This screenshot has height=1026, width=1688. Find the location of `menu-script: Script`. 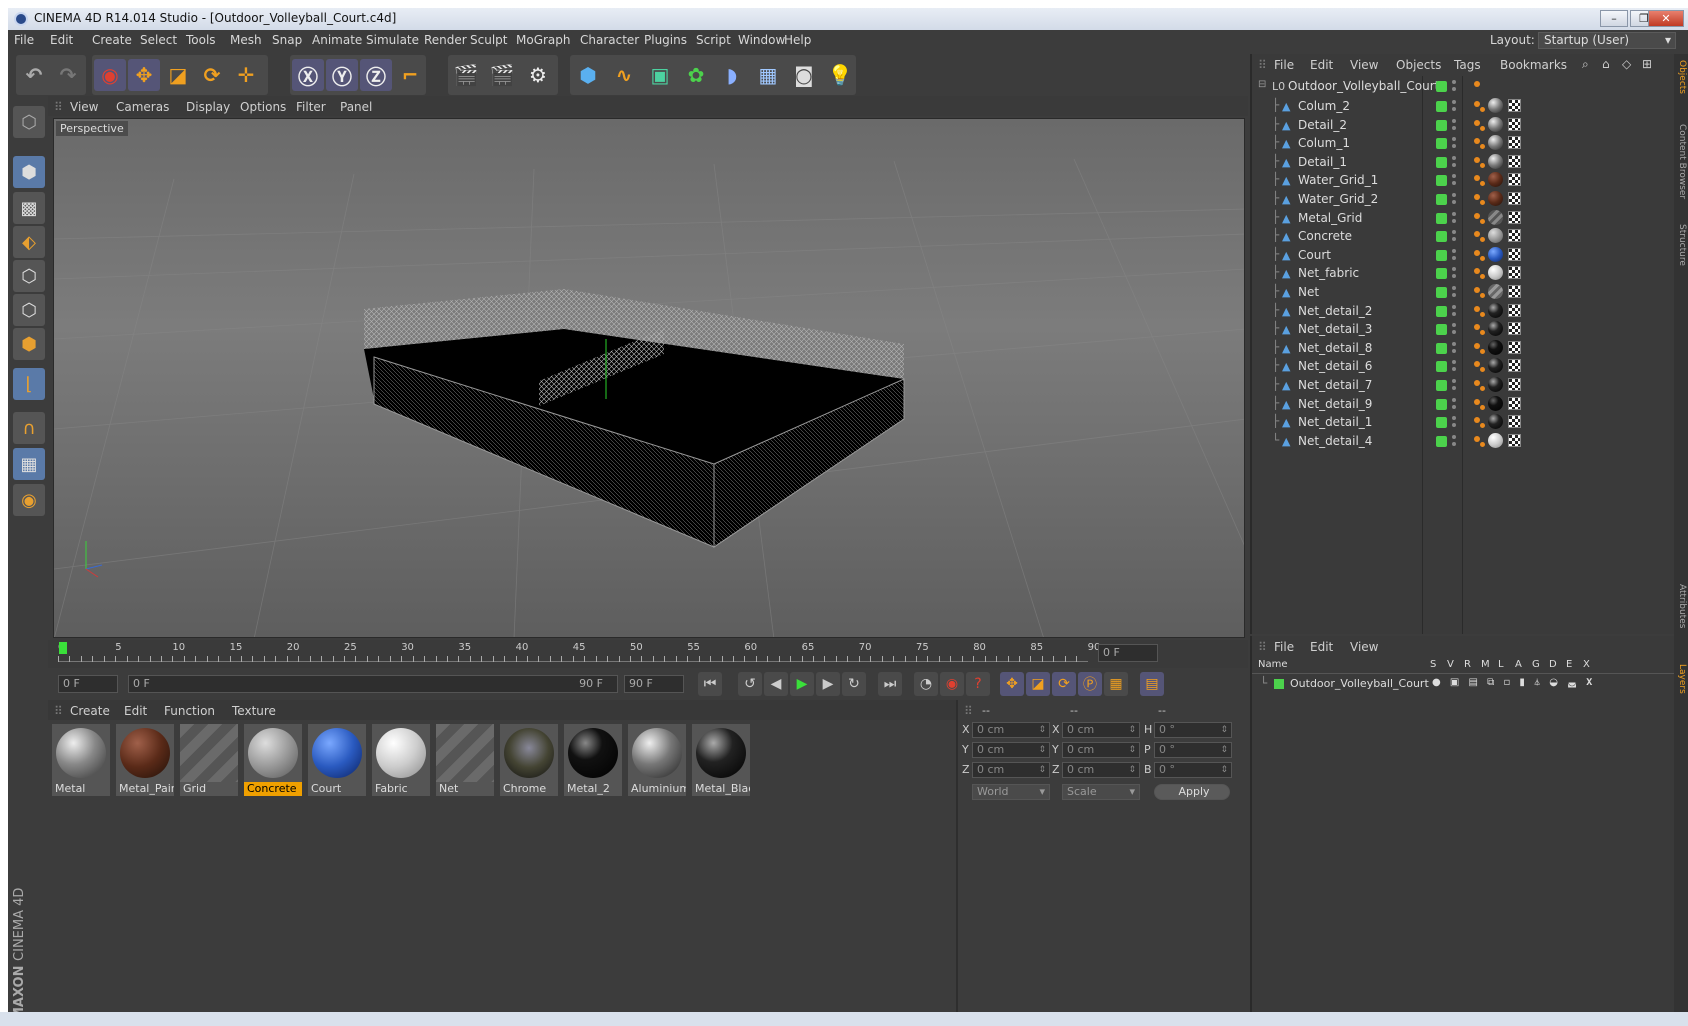

menu-script: Script is located at coordinates (713, 40).